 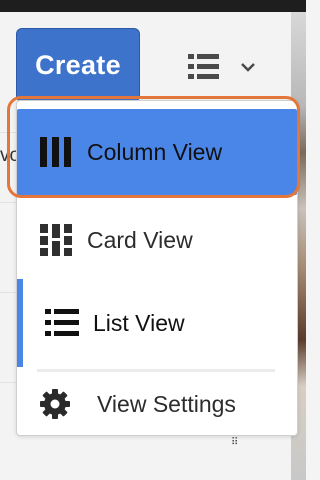 What do you see at coordinates (156, 370) in the screenshot?
I see `menu-divider` at bounding box center [156, 370].